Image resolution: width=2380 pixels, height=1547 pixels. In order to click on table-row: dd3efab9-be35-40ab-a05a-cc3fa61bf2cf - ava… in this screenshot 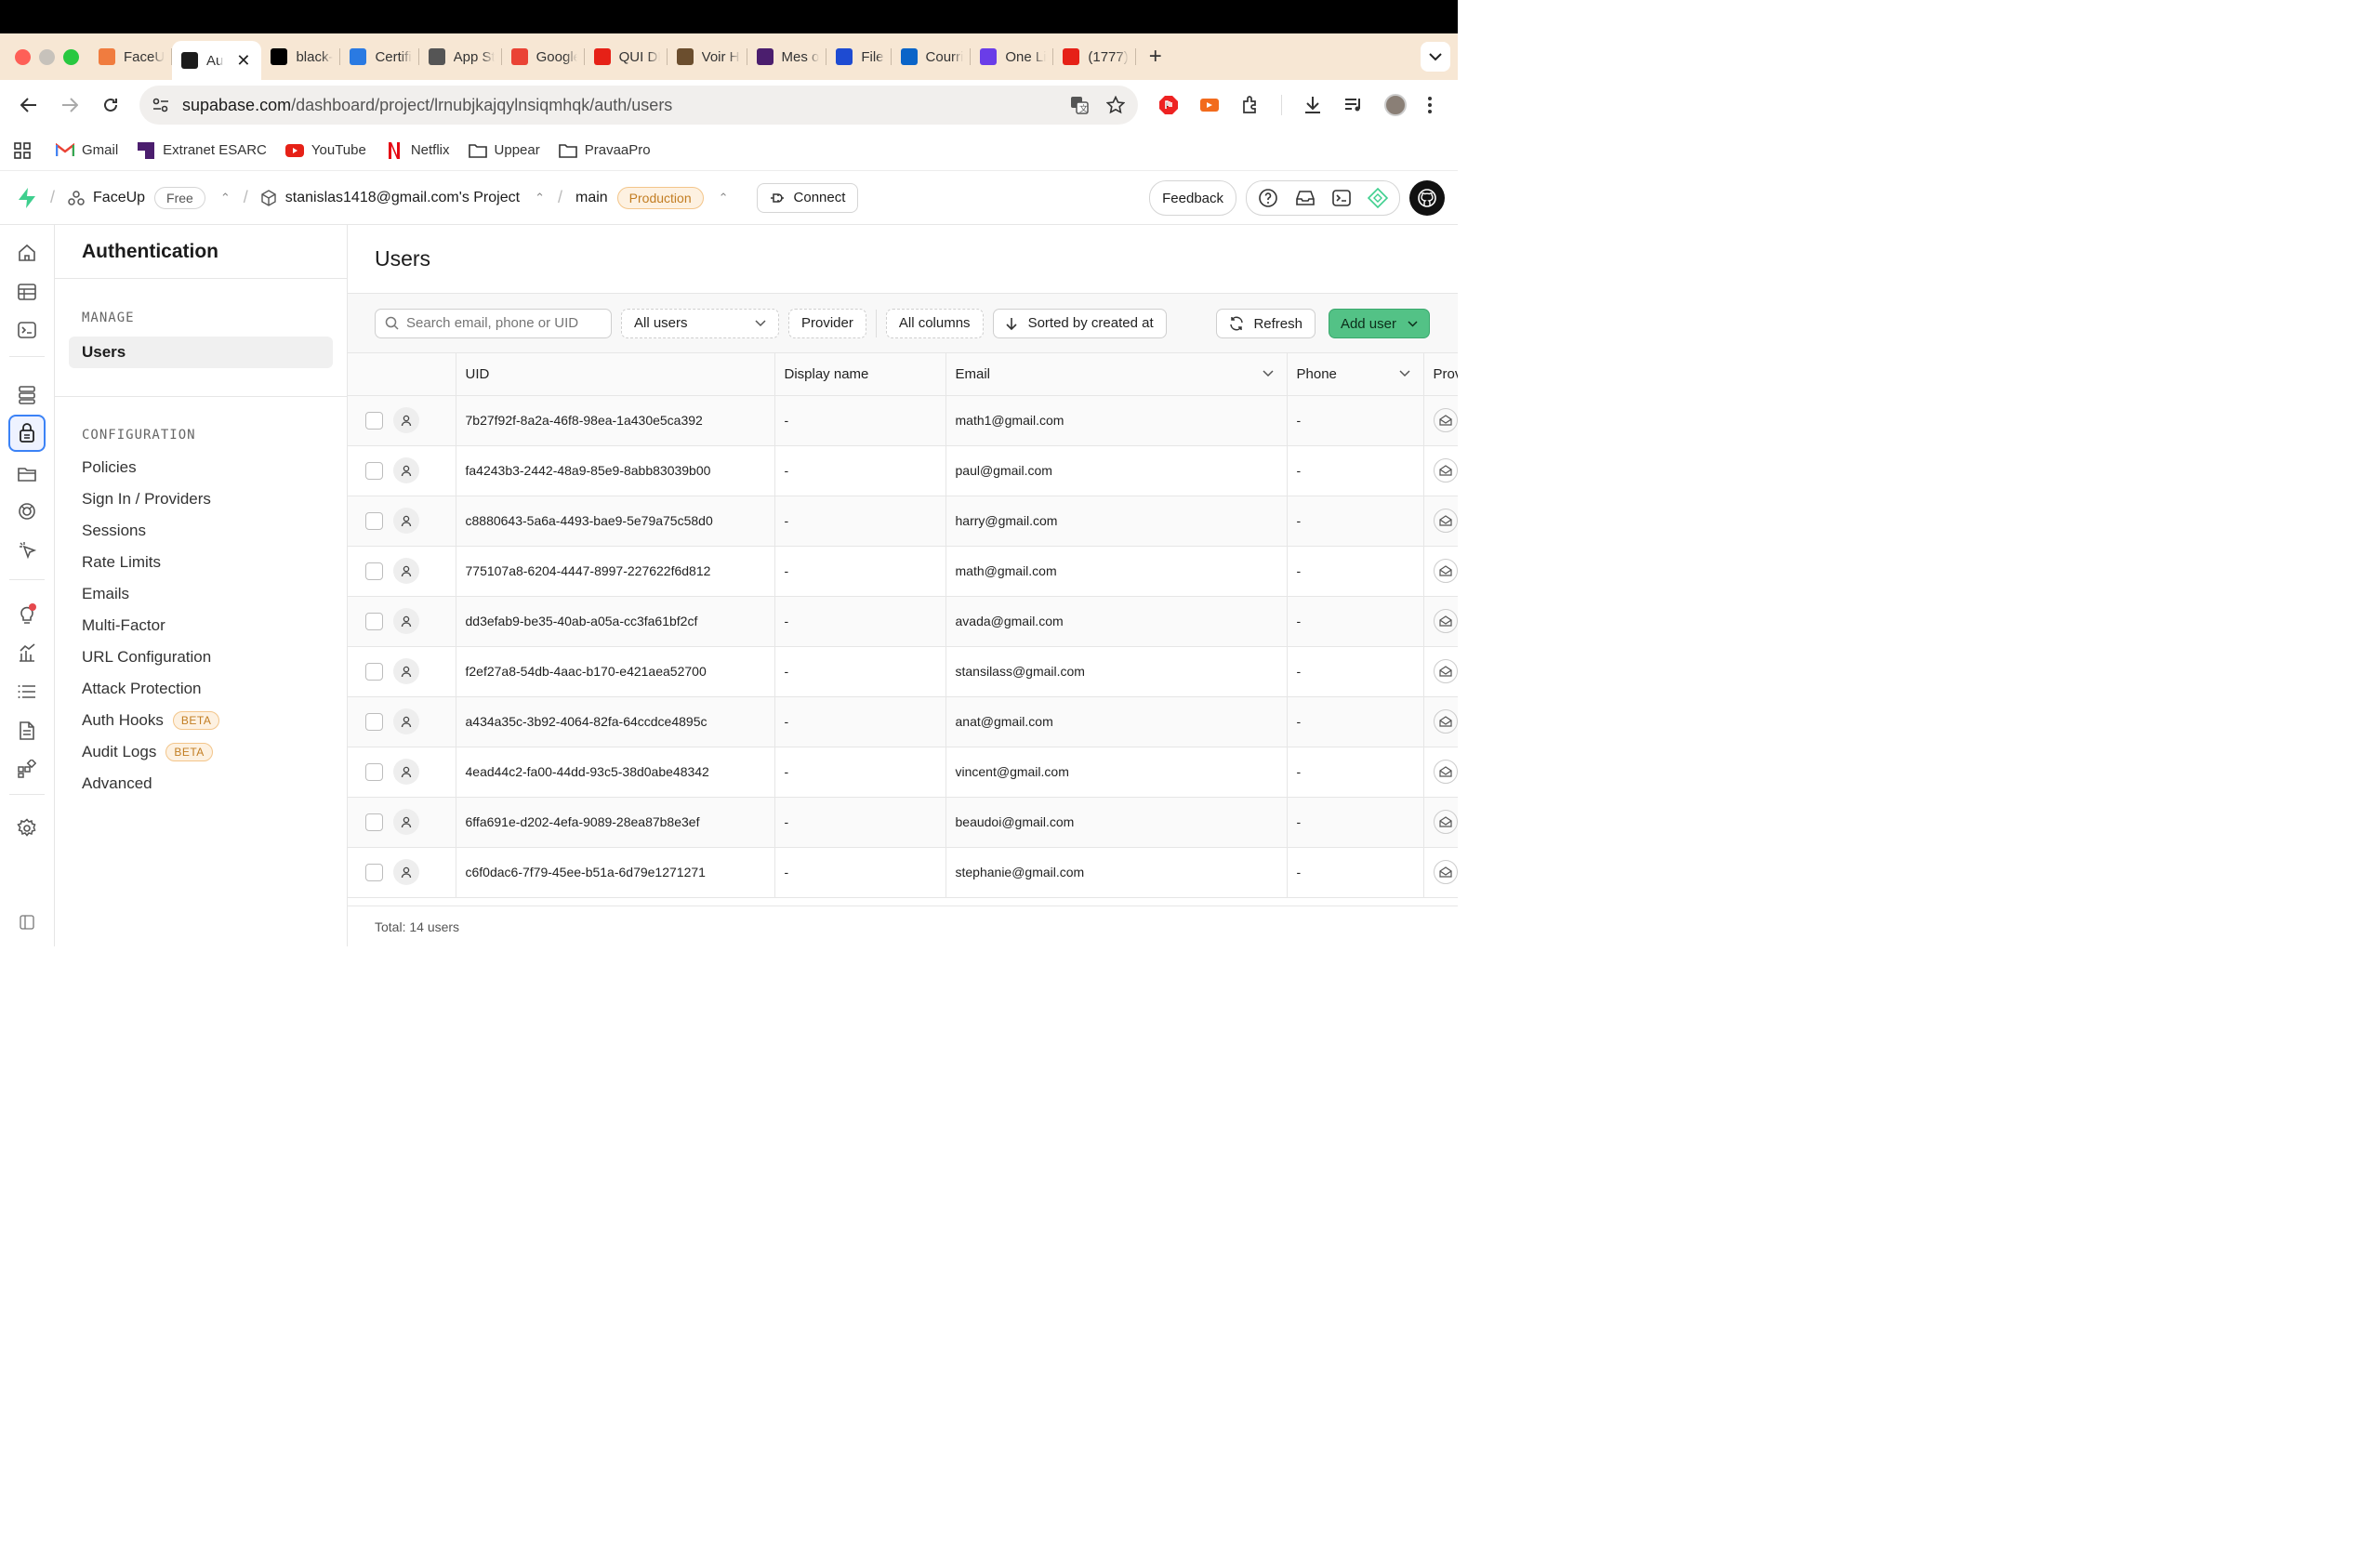, I will do `click(903, 621)`.